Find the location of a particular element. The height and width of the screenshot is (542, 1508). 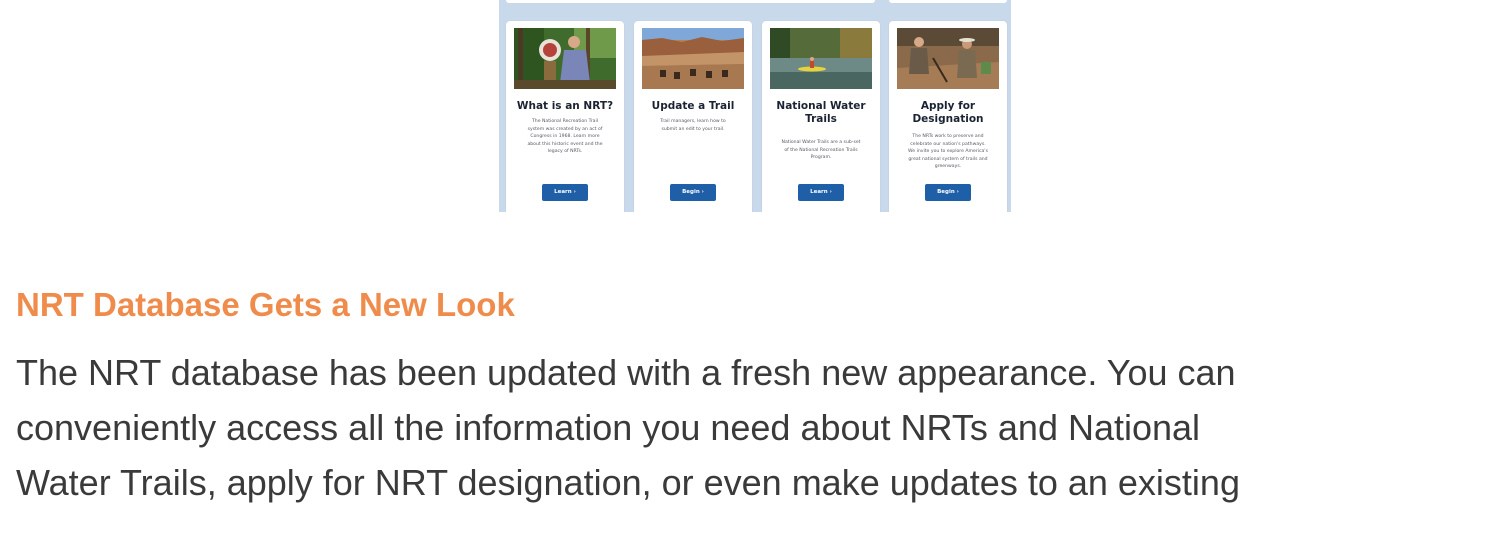

person-at-trail-sign-photo is located at coordinates (565, 58).